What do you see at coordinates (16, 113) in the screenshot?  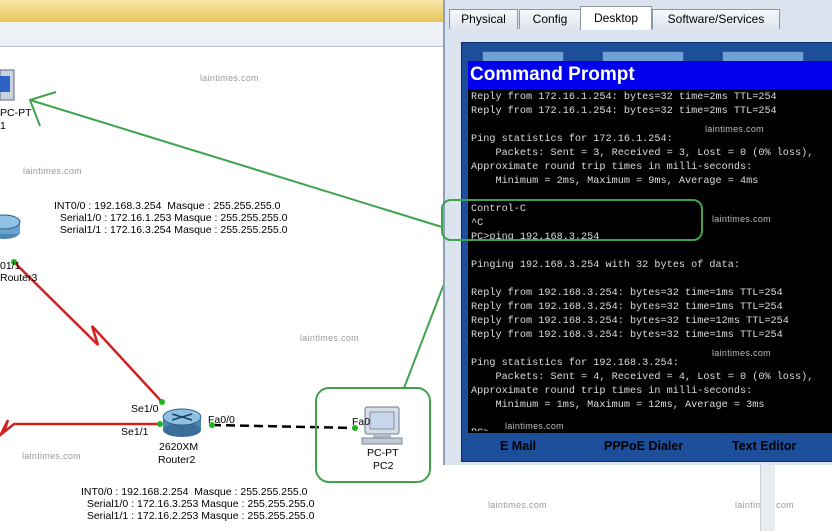 I see `pc-top-model-label: PC-PT` at bounding box center [16, 113].